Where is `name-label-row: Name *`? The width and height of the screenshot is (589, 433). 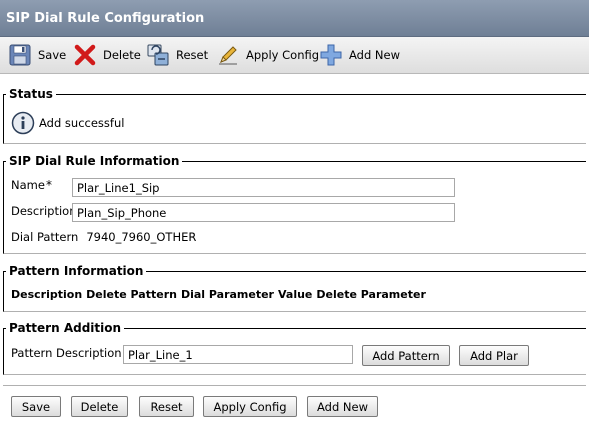
name-label-row: Name * is located at coordinates (31, 185).